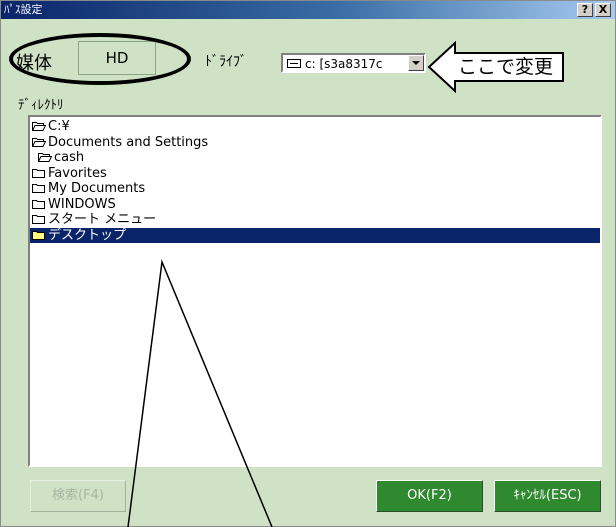  Describe the element at coordinates (429, 496) in the screenshot. I see `ok-button: OK(F2)` at that location.